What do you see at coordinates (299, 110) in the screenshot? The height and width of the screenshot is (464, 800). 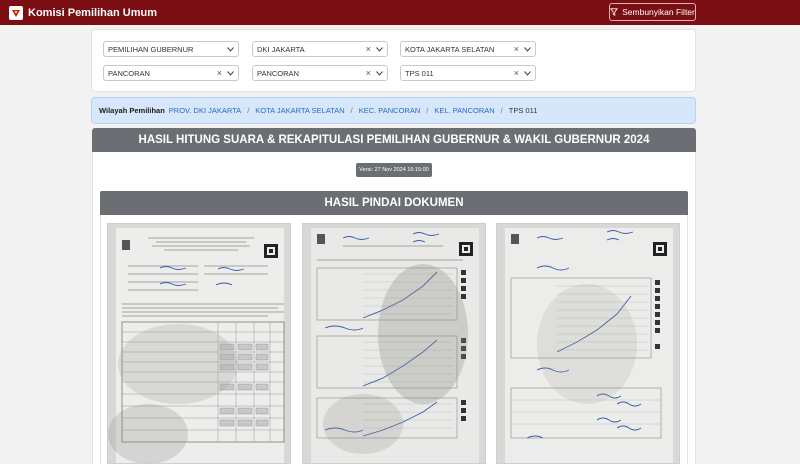 I see `breadcrumb-link-city: KOTA JAKARTA SELATAN` at bounding box center [299, 110].